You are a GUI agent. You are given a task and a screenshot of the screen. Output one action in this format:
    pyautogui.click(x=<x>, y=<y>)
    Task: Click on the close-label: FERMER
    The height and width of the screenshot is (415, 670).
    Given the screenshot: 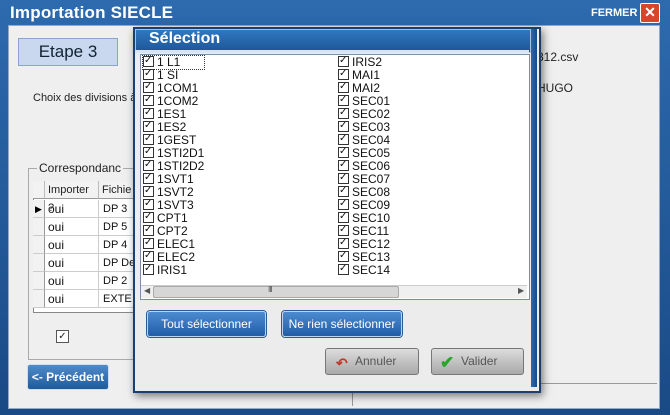 What is the action you would take?
    pyautogui.click(x=614, y=13)
    